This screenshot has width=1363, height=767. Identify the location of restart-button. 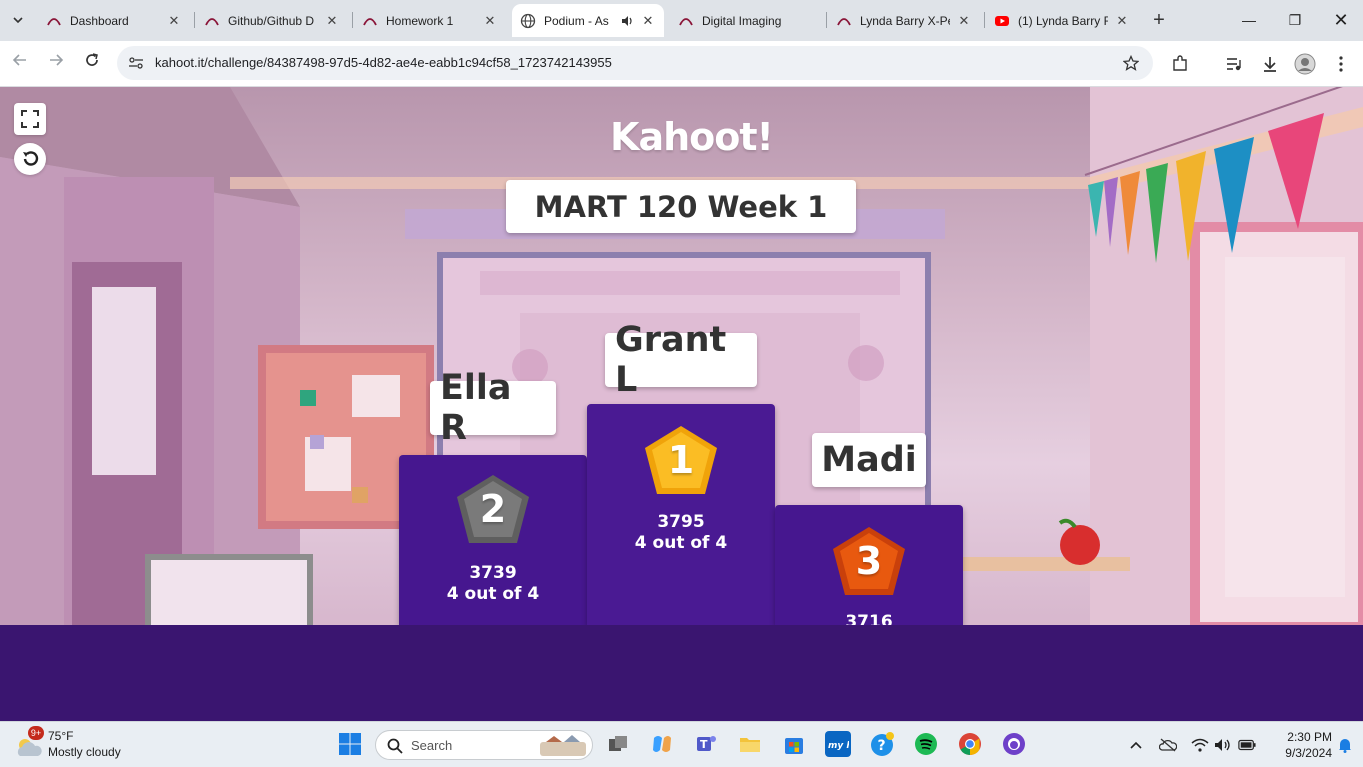
(30, 159).